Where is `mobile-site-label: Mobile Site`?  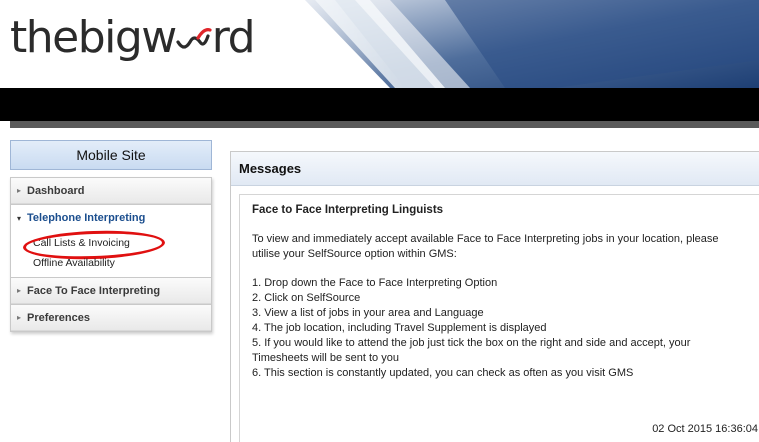
mobile-site-label: Mobile Site is located at coordinates (111, 155).